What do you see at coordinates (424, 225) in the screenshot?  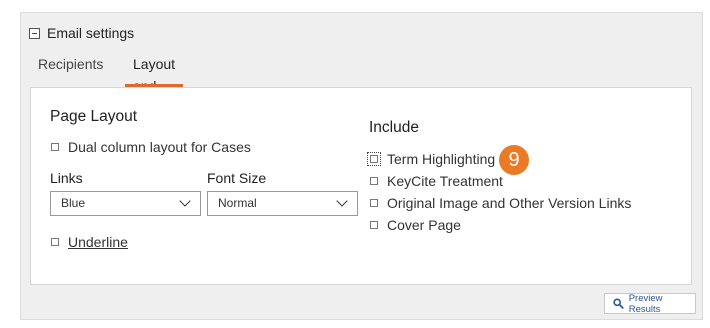 I see `include-item-label: Cover Page` at bounding box center [424, 225].